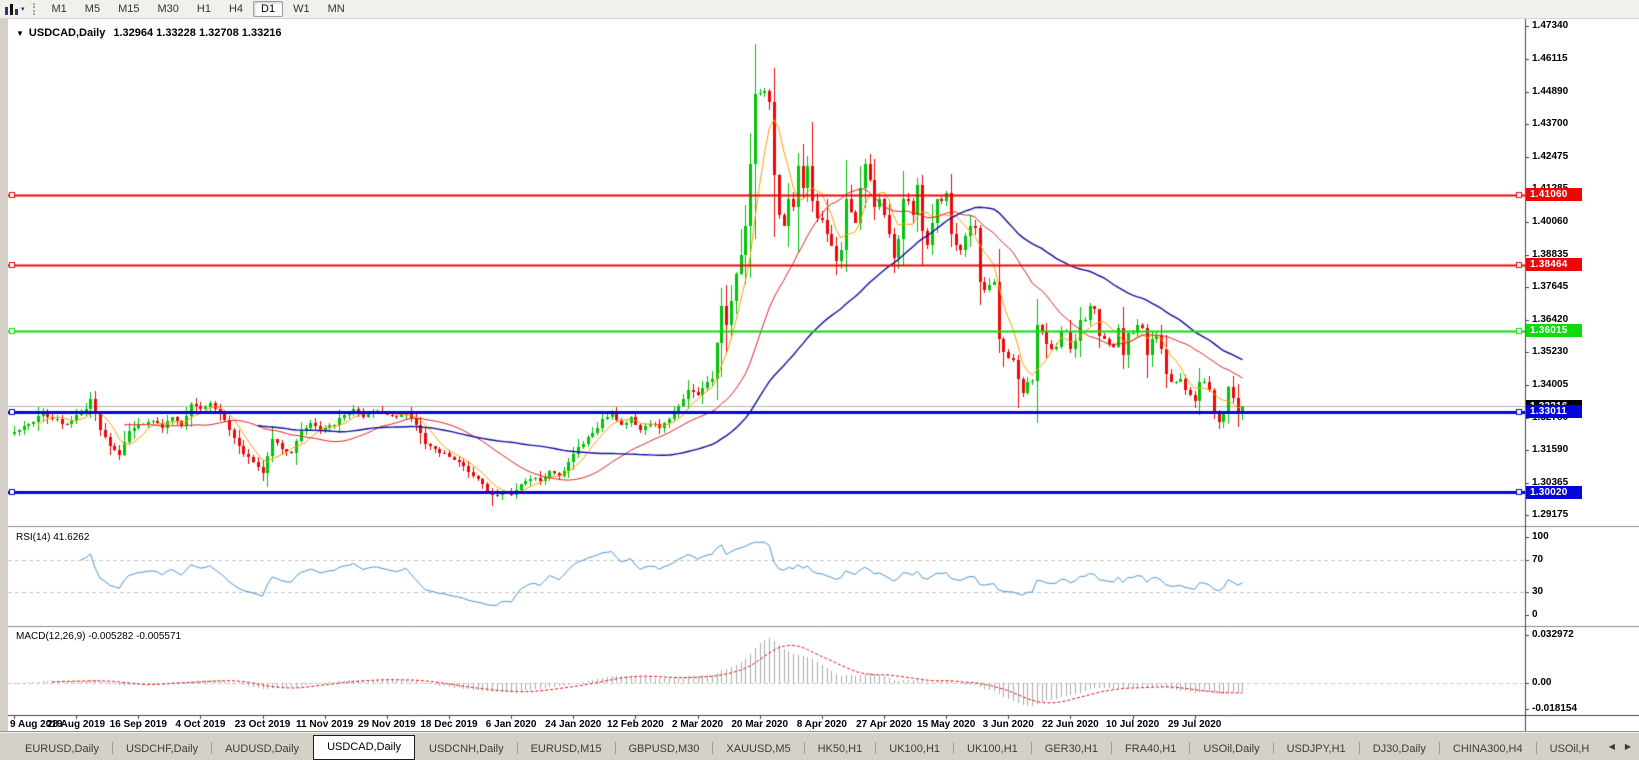  I want to click on chart-ohlc-values: 1.32964 1.33228 1.32708 1.33216, so click(197, 33).